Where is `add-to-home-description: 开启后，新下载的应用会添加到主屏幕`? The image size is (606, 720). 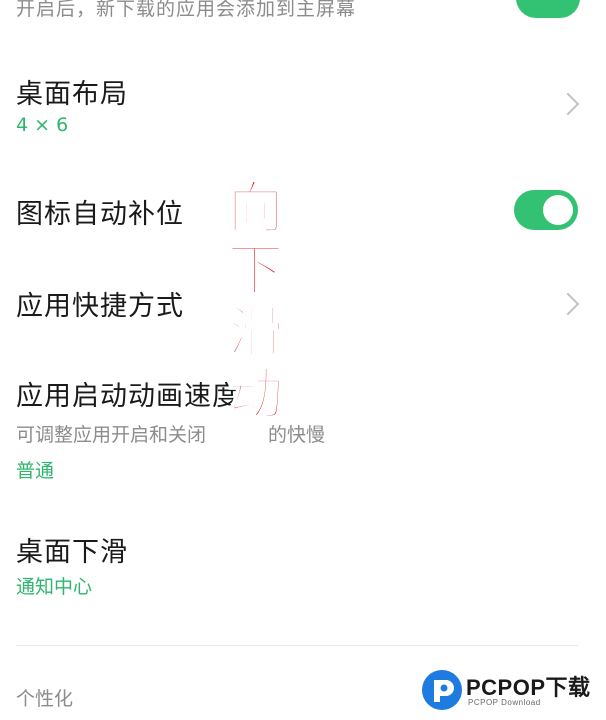 add-to-home-description: 开启后，新下载的应用会添加到主屏幕 is located at coordinates (186, 10).